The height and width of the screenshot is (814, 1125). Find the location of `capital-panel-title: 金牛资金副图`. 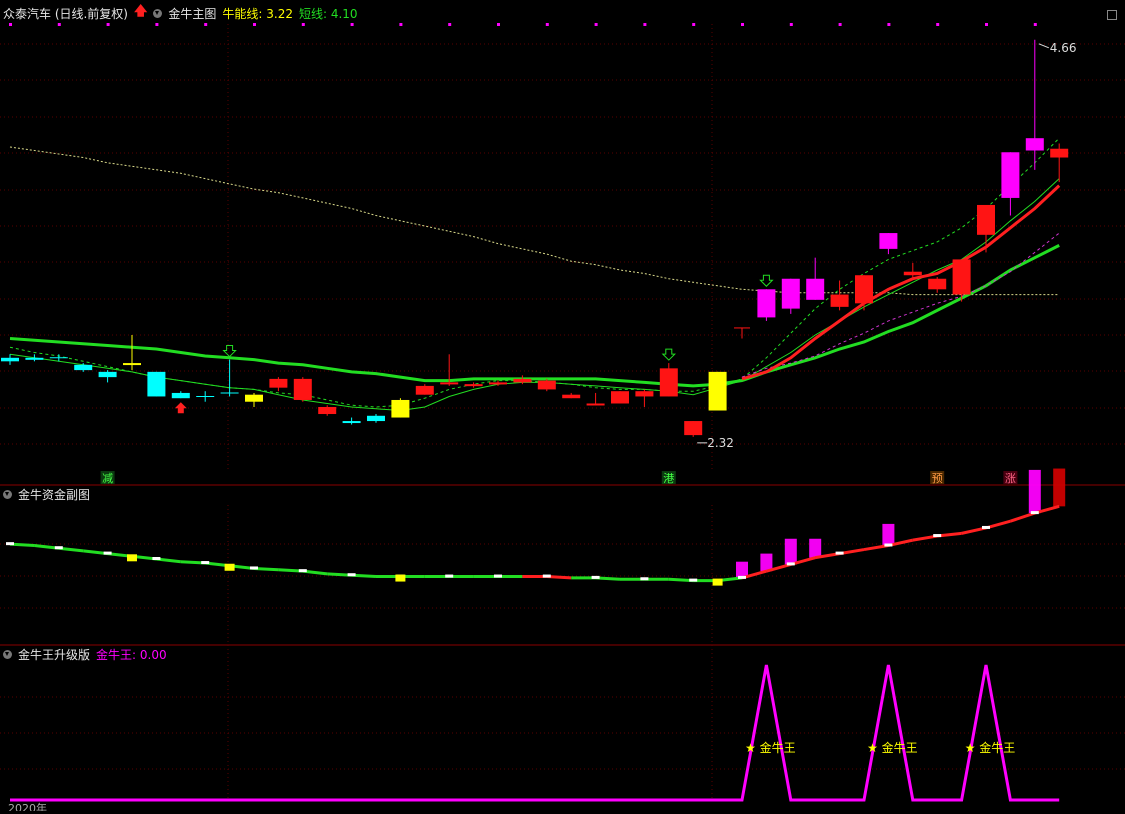

capital-panel-title: 金牛资金副图 is located at coordinates (54, 494).